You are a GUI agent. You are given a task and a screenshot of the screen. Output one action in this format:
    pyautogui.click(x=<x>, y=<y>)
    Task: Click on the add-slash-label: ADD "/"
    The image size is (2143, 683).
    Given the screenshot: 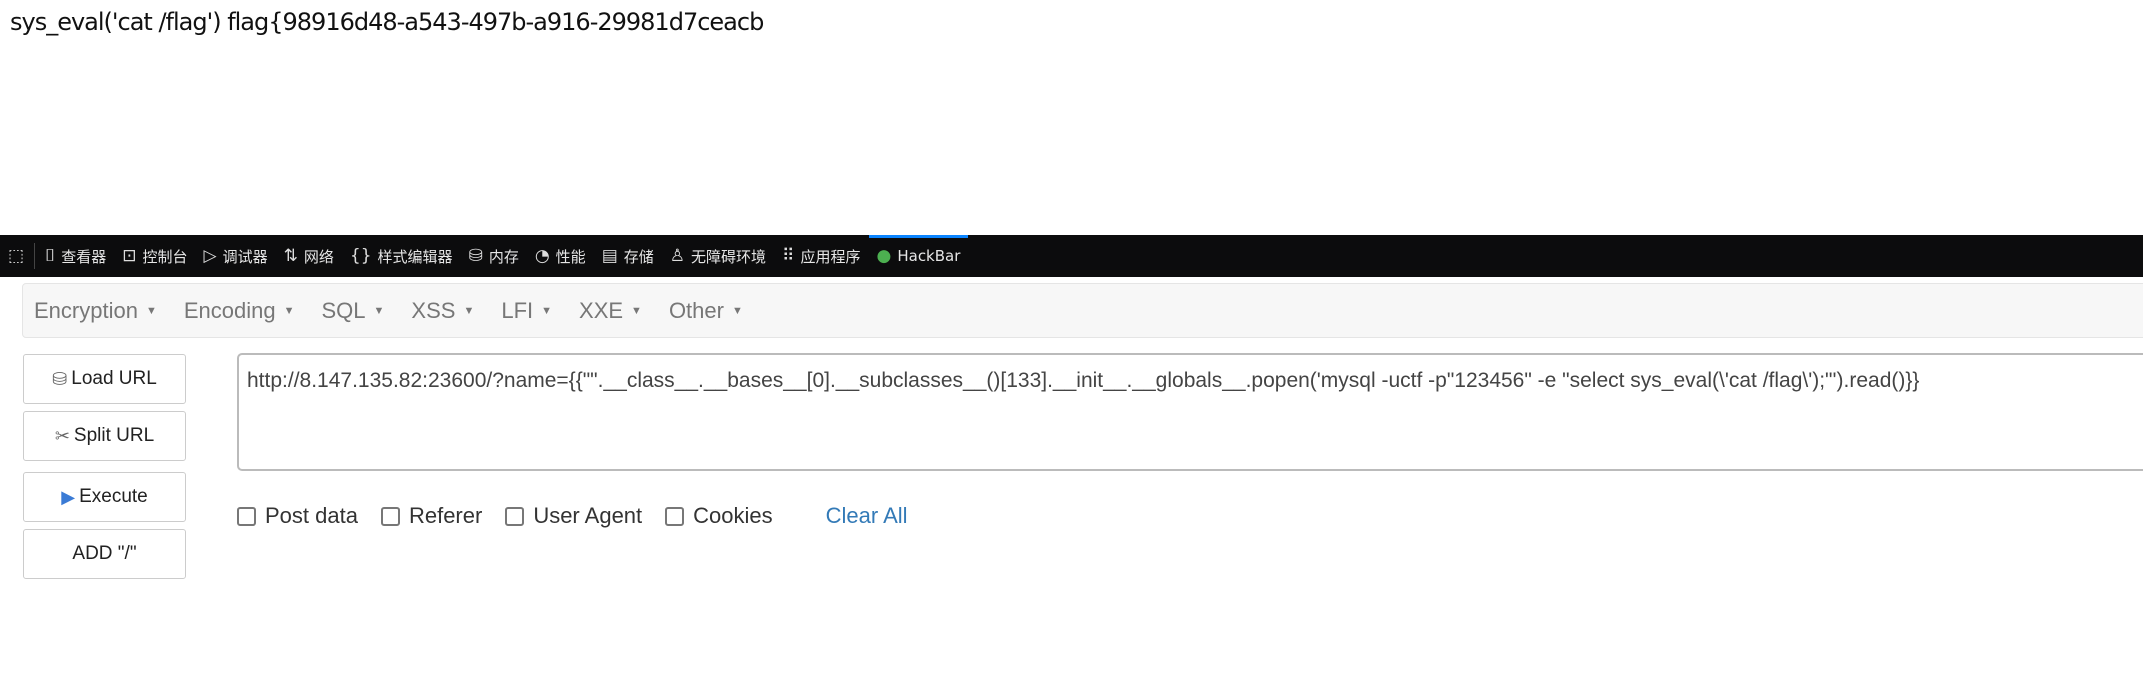 What is the action you would take?
    pyautogui.click(x=104, y=553)
    